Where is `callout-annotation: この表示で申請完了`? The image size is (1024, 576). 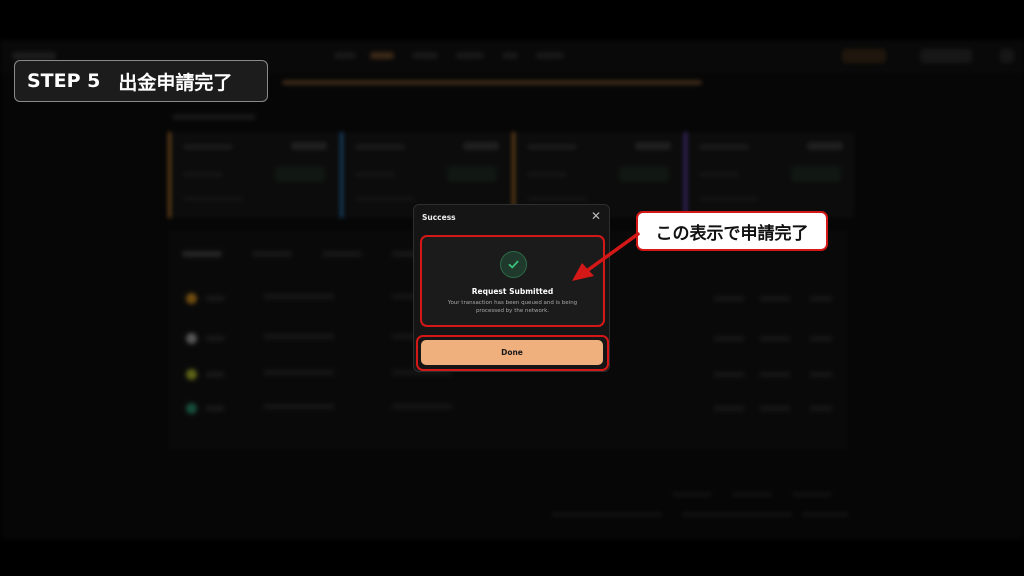
callout-annotation: この表示で申請完了 is located at coordinates (732, 231).